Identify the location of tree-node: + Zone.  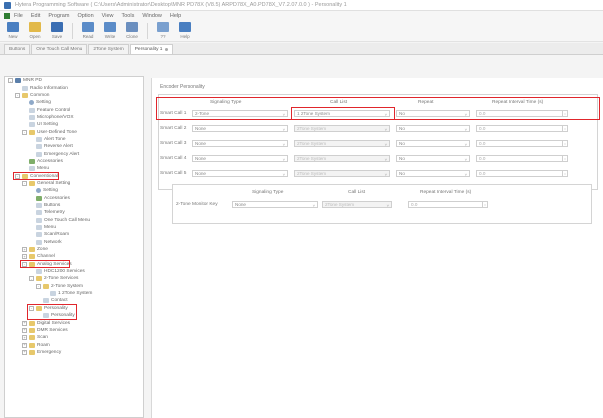
(74, 249).